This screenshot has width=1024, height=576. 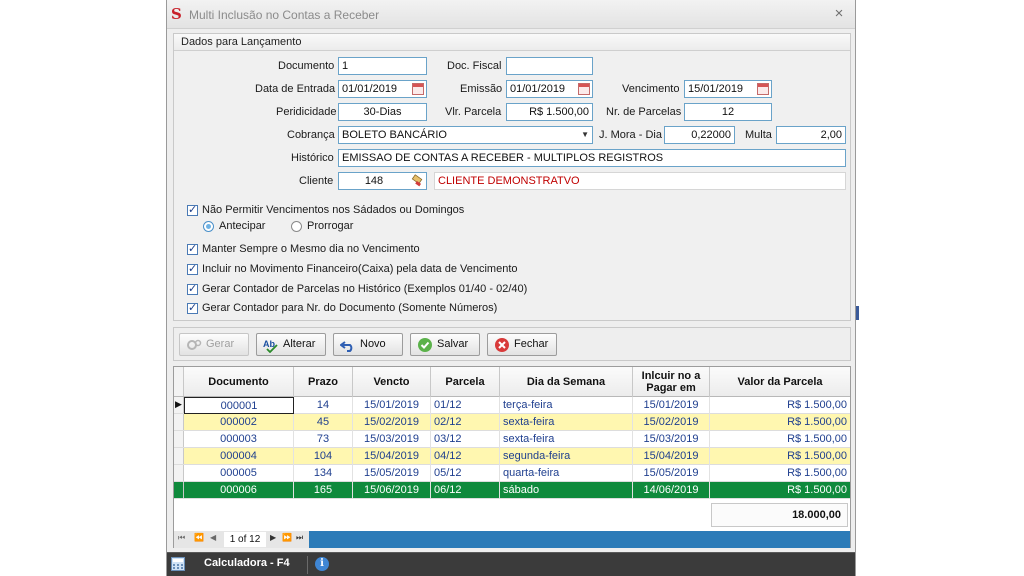 I want to click on cell-vencto: 15/03/2019, so click(x=392, y=439).